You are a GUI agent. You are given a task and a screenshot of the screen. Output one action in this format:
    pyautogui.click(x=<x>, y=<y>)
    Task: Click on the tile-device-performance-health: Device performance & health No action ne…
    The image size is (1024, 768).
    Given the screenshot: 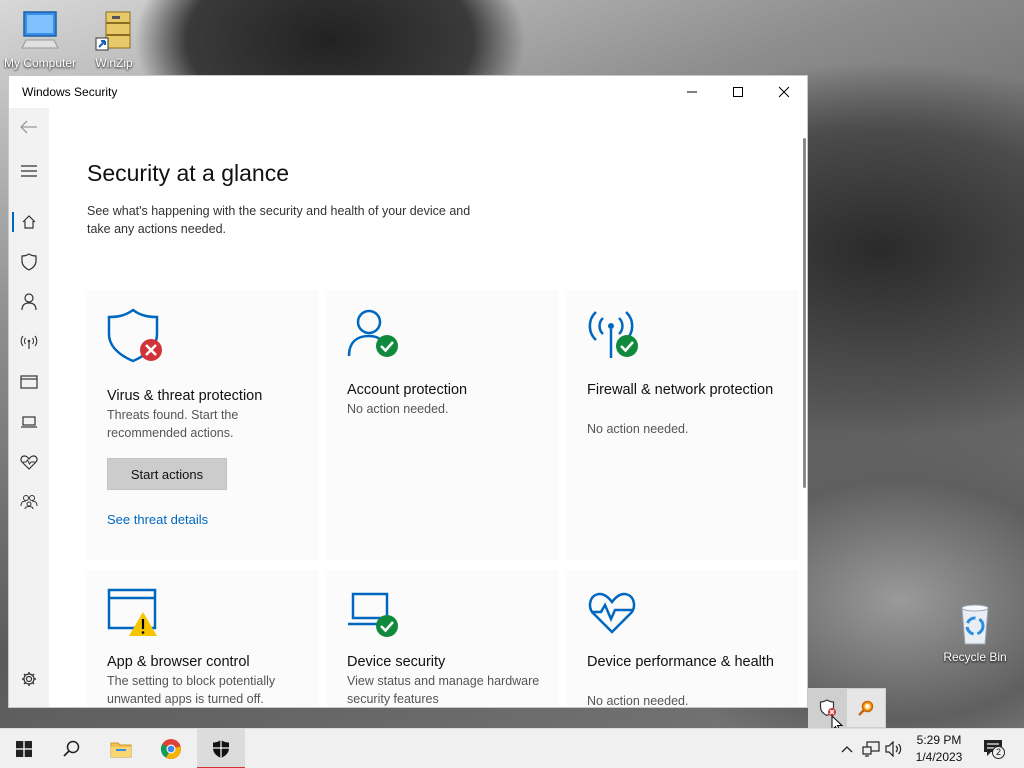 What is the action you would take?
    pyautogui.click(x=683, y=638)
    